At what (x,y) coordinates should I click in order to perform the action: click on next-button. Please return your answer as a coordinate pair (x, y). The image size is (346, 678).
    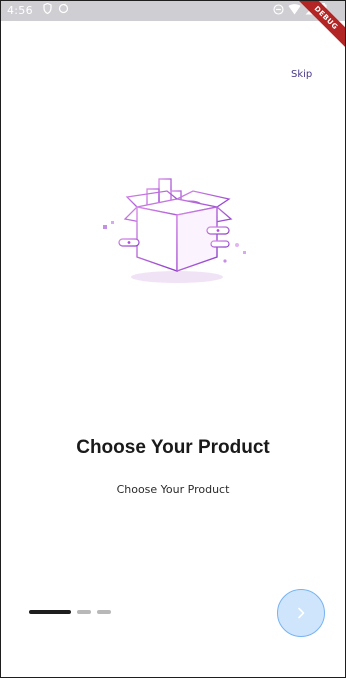
    Looking at the image, I should click on (301, 613).